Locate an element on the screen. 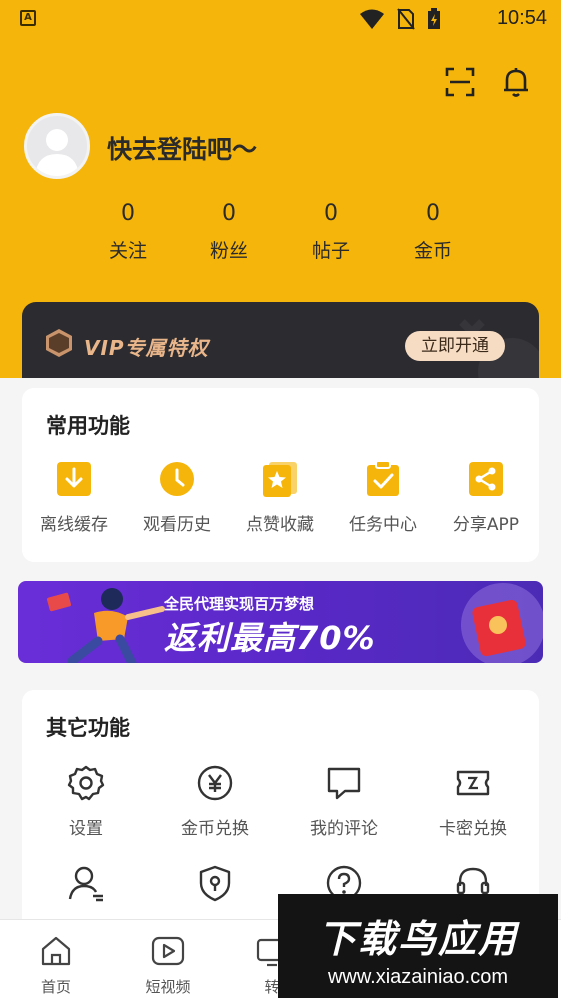 The width and height of the screenshot is (561, 999). status-bar: A 10:54 is located at coordinates (280, 20).